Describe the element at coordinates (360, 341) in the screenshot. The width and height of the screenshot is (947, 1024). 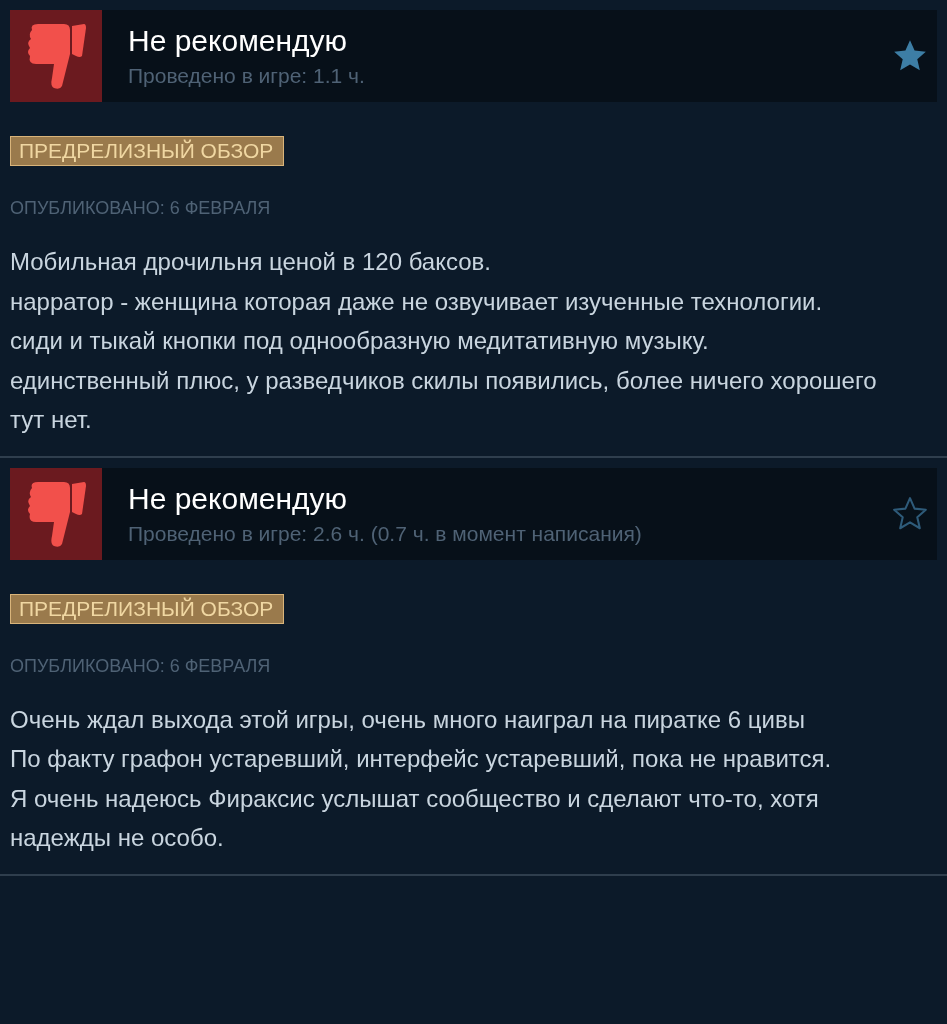
I see `review-paragraph: сиди и тыкай кнопки под однообразную медитативную музыку.` at that location.